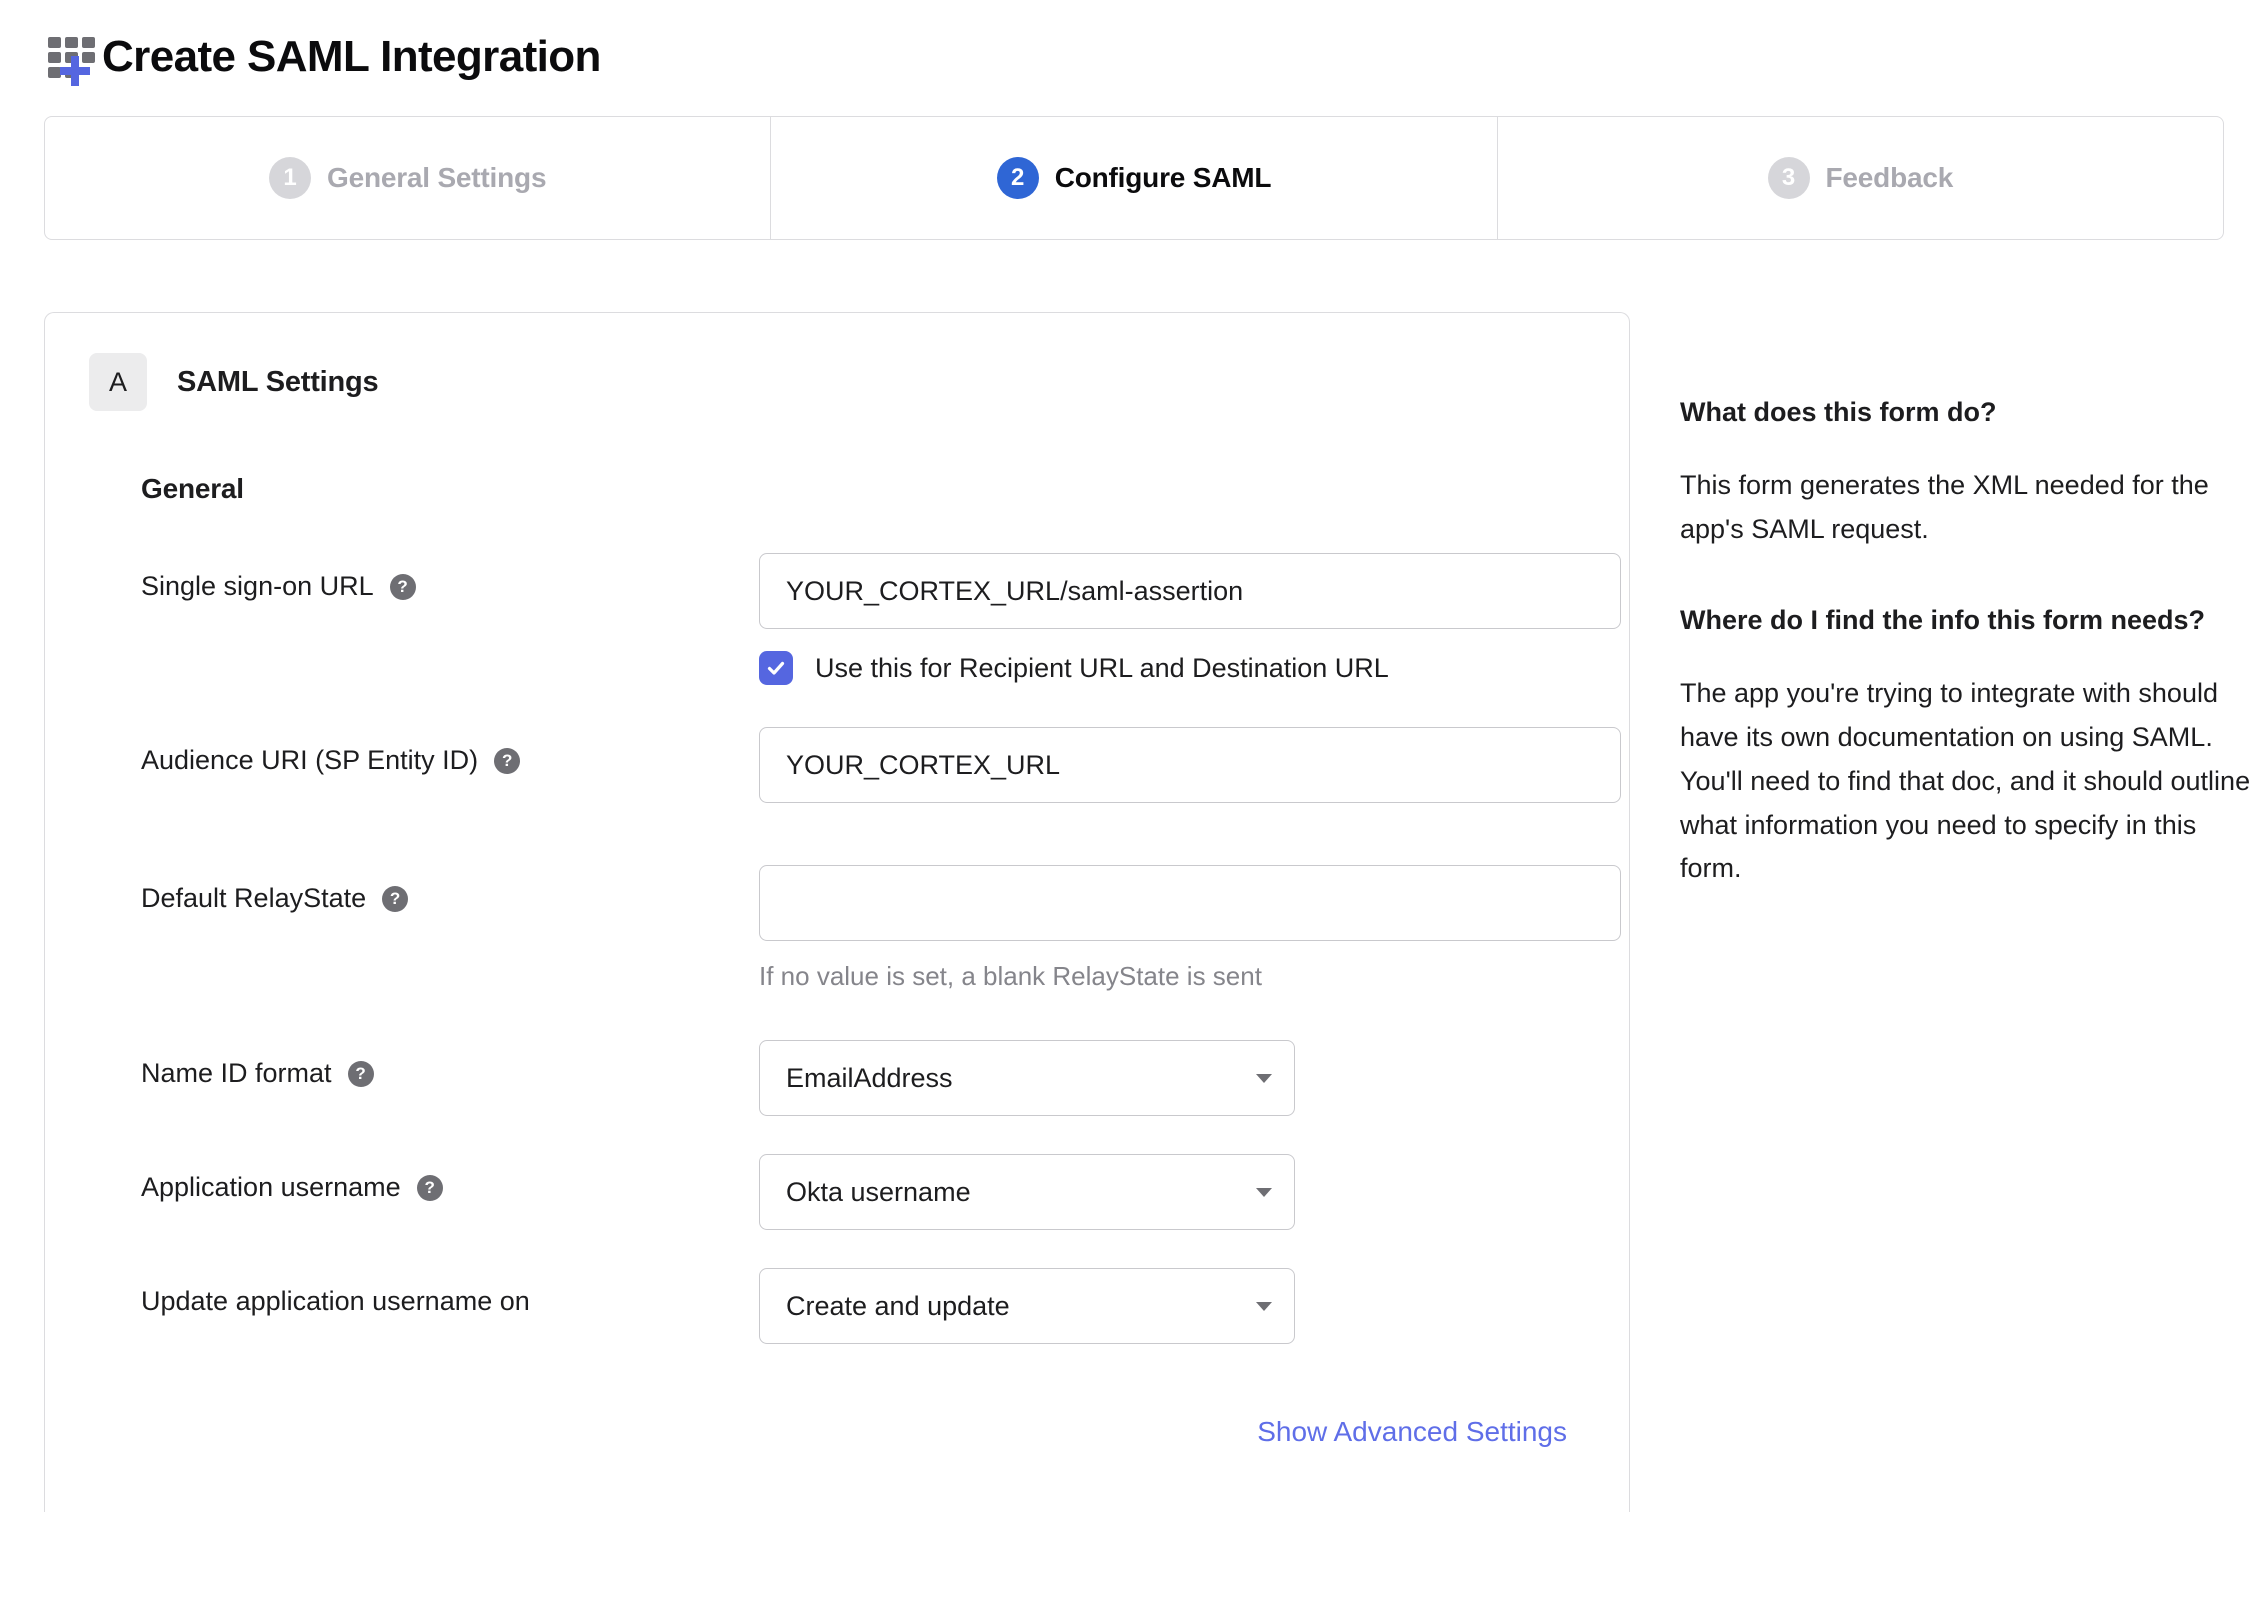  I want to click on field-control-group: Create and update, so click(1194, 1306).